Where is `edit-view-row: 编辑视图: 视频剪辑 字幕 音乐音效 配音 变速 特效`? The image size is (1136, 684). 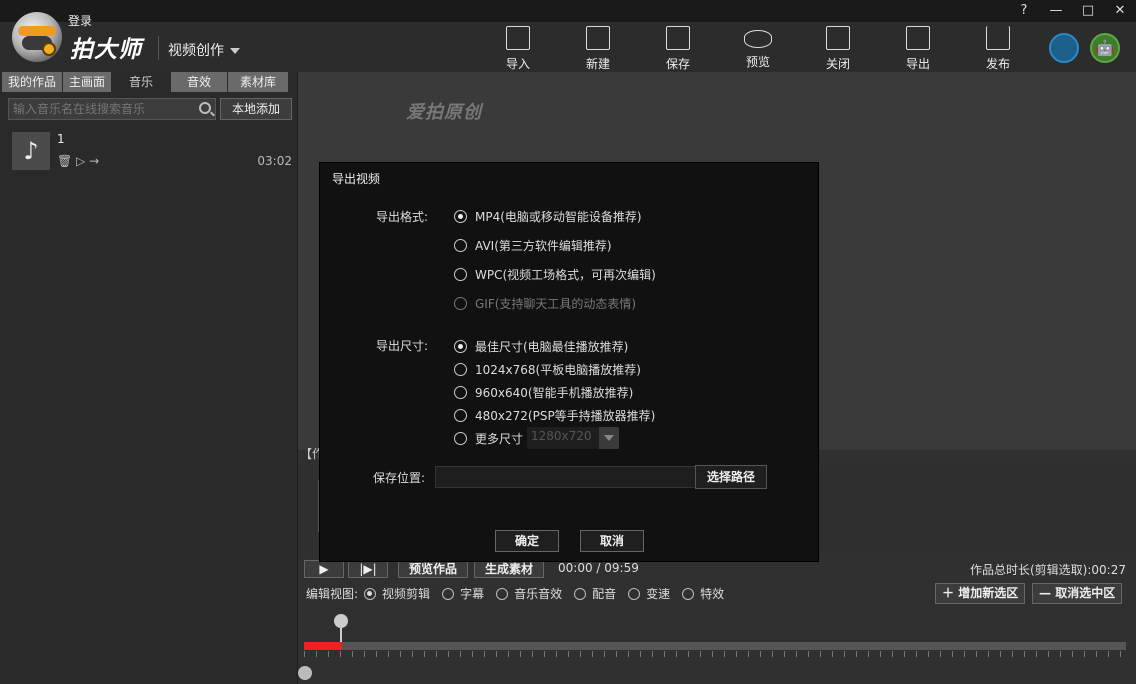 edit-view-row: 编辑视图: 视频剪辑 字幕 音乐音效 配音 变速 特效 is located at coordinates (515, 593).